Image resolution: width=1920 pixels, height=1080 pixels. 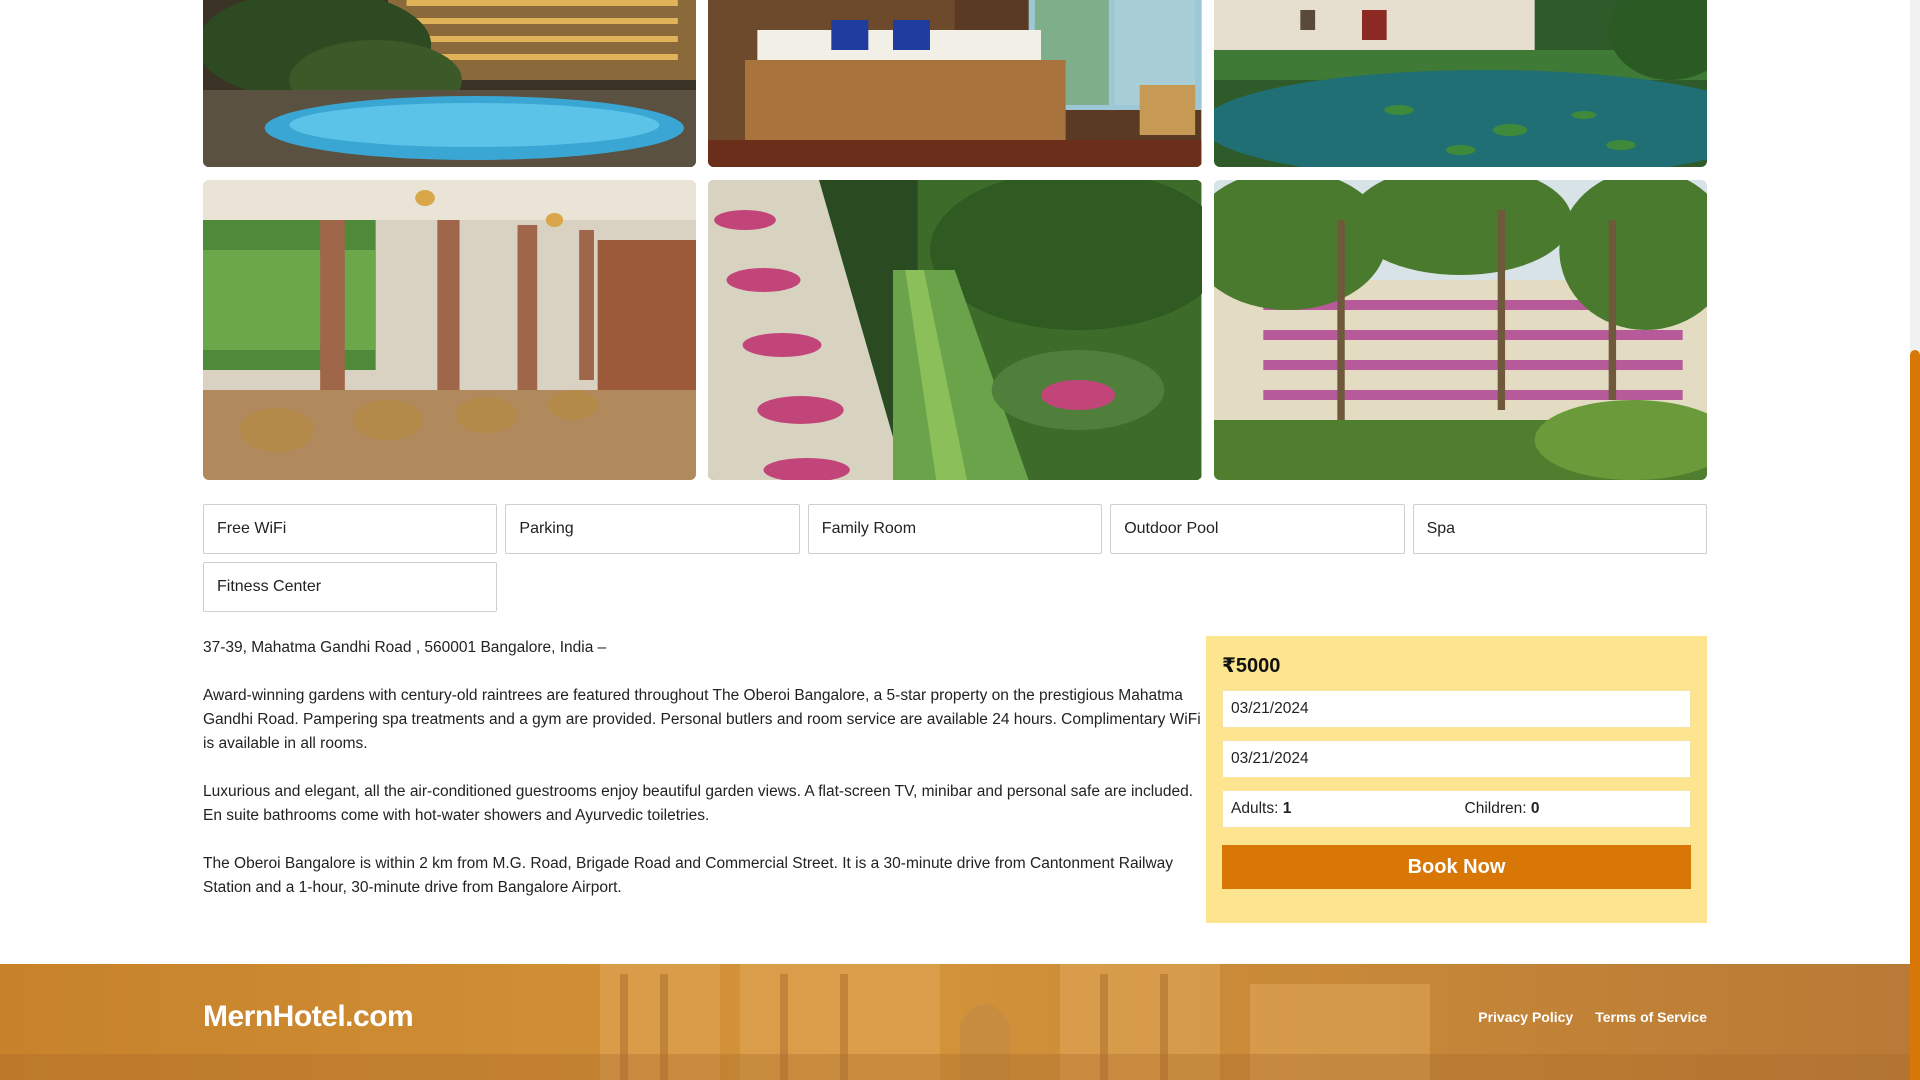 I want to click on scrollbar-thumb, so click(x=1915, y=715).